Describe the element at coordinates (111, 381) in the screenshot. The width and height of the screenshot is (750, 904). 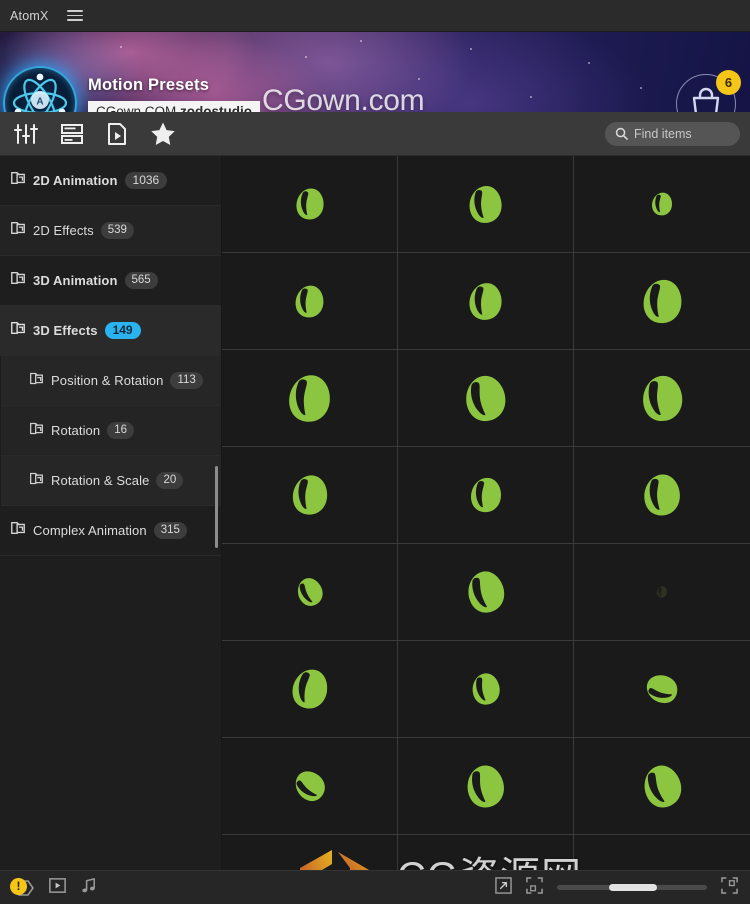
I see `sidebar-item-position-and-rotation: Position & Rotation 113` at that location.